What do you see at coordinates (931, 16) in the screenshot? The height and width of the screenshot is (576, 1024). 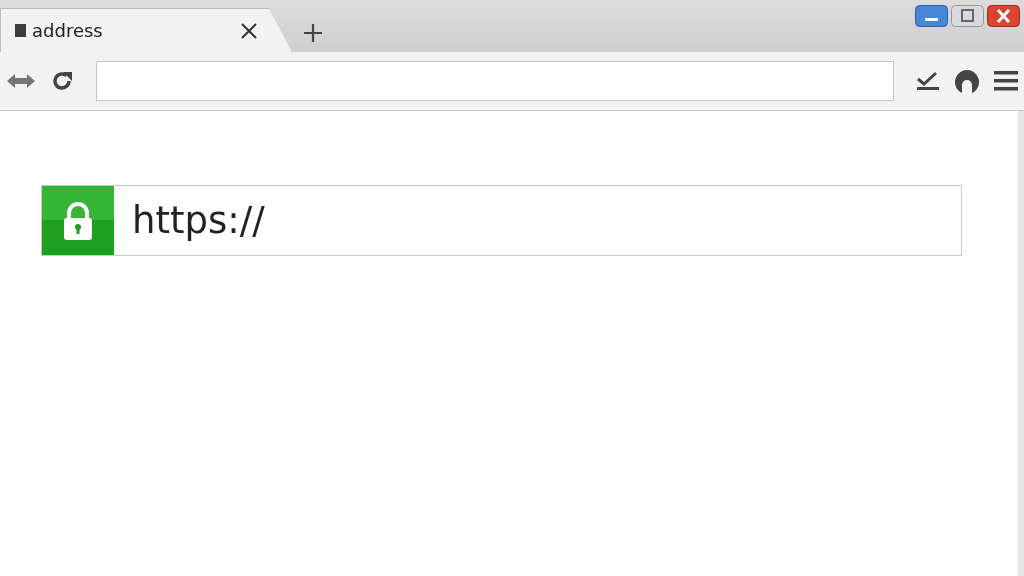 I see `minimize-icon` at bounding box center [931, 16].